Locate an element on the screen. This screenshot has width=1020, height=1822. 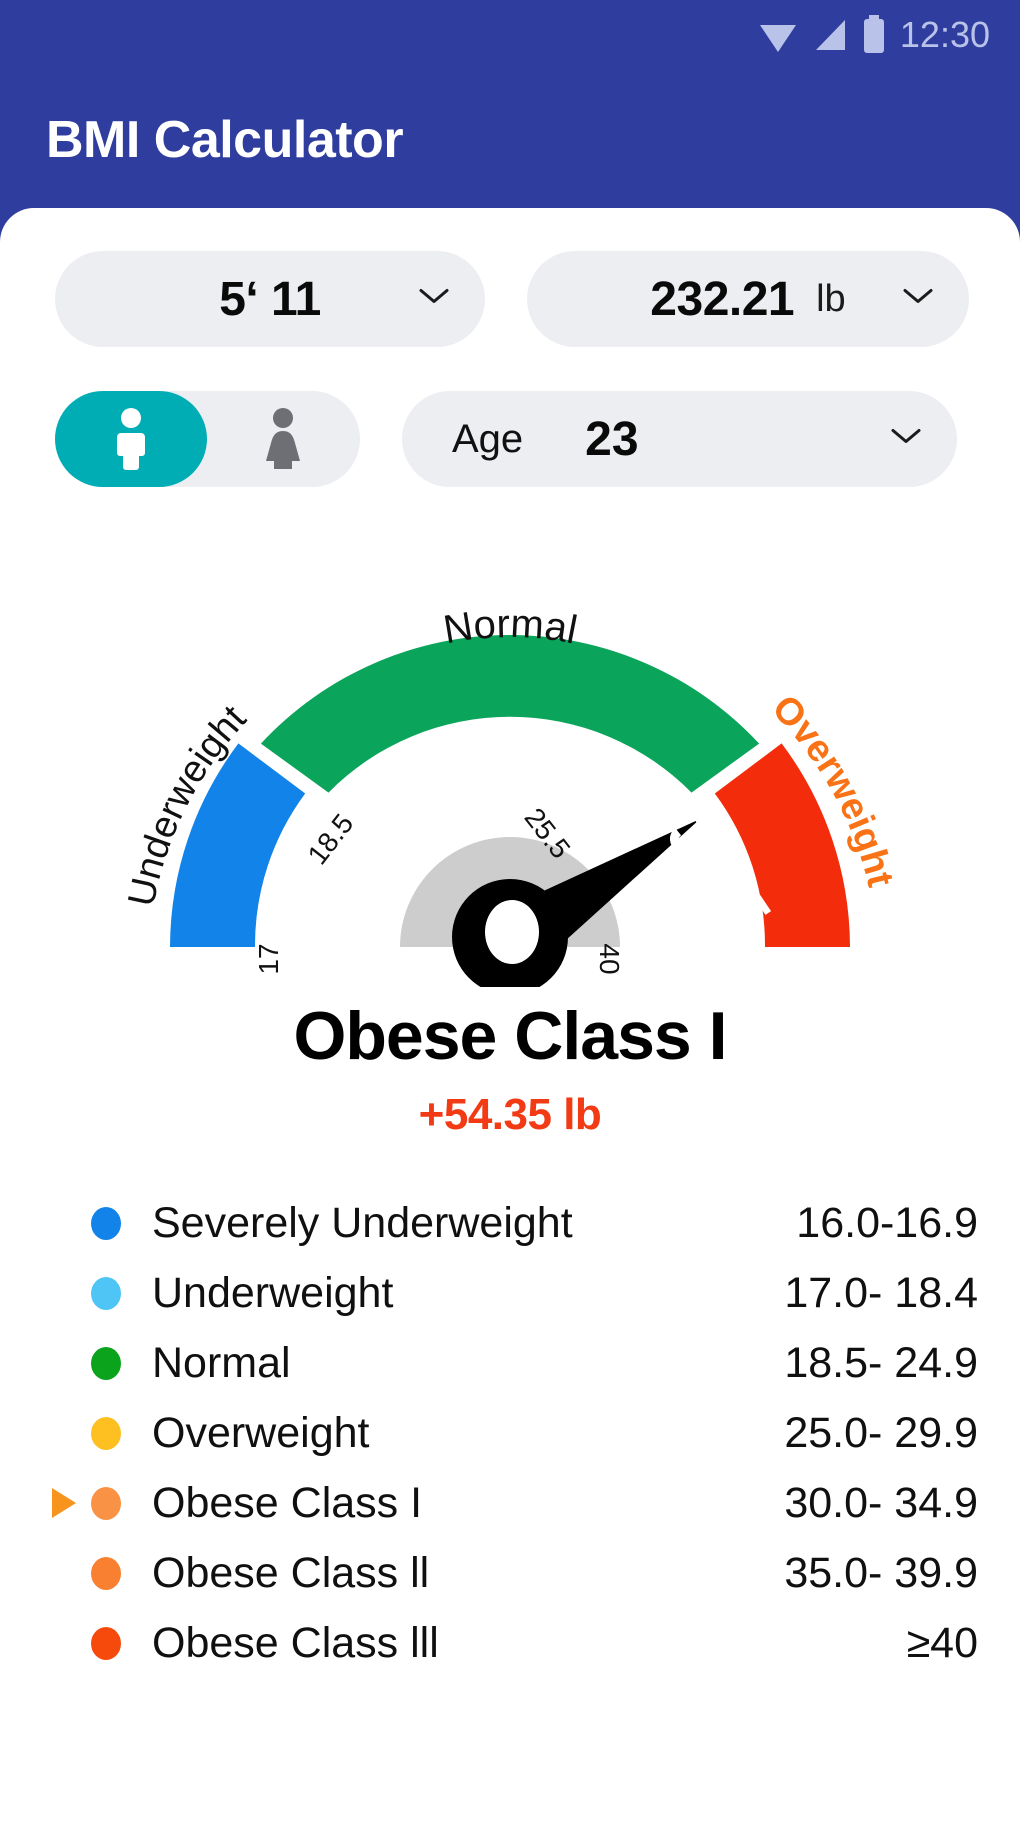
gender-age-row: Age 23 is located at coordinates (510, 439).